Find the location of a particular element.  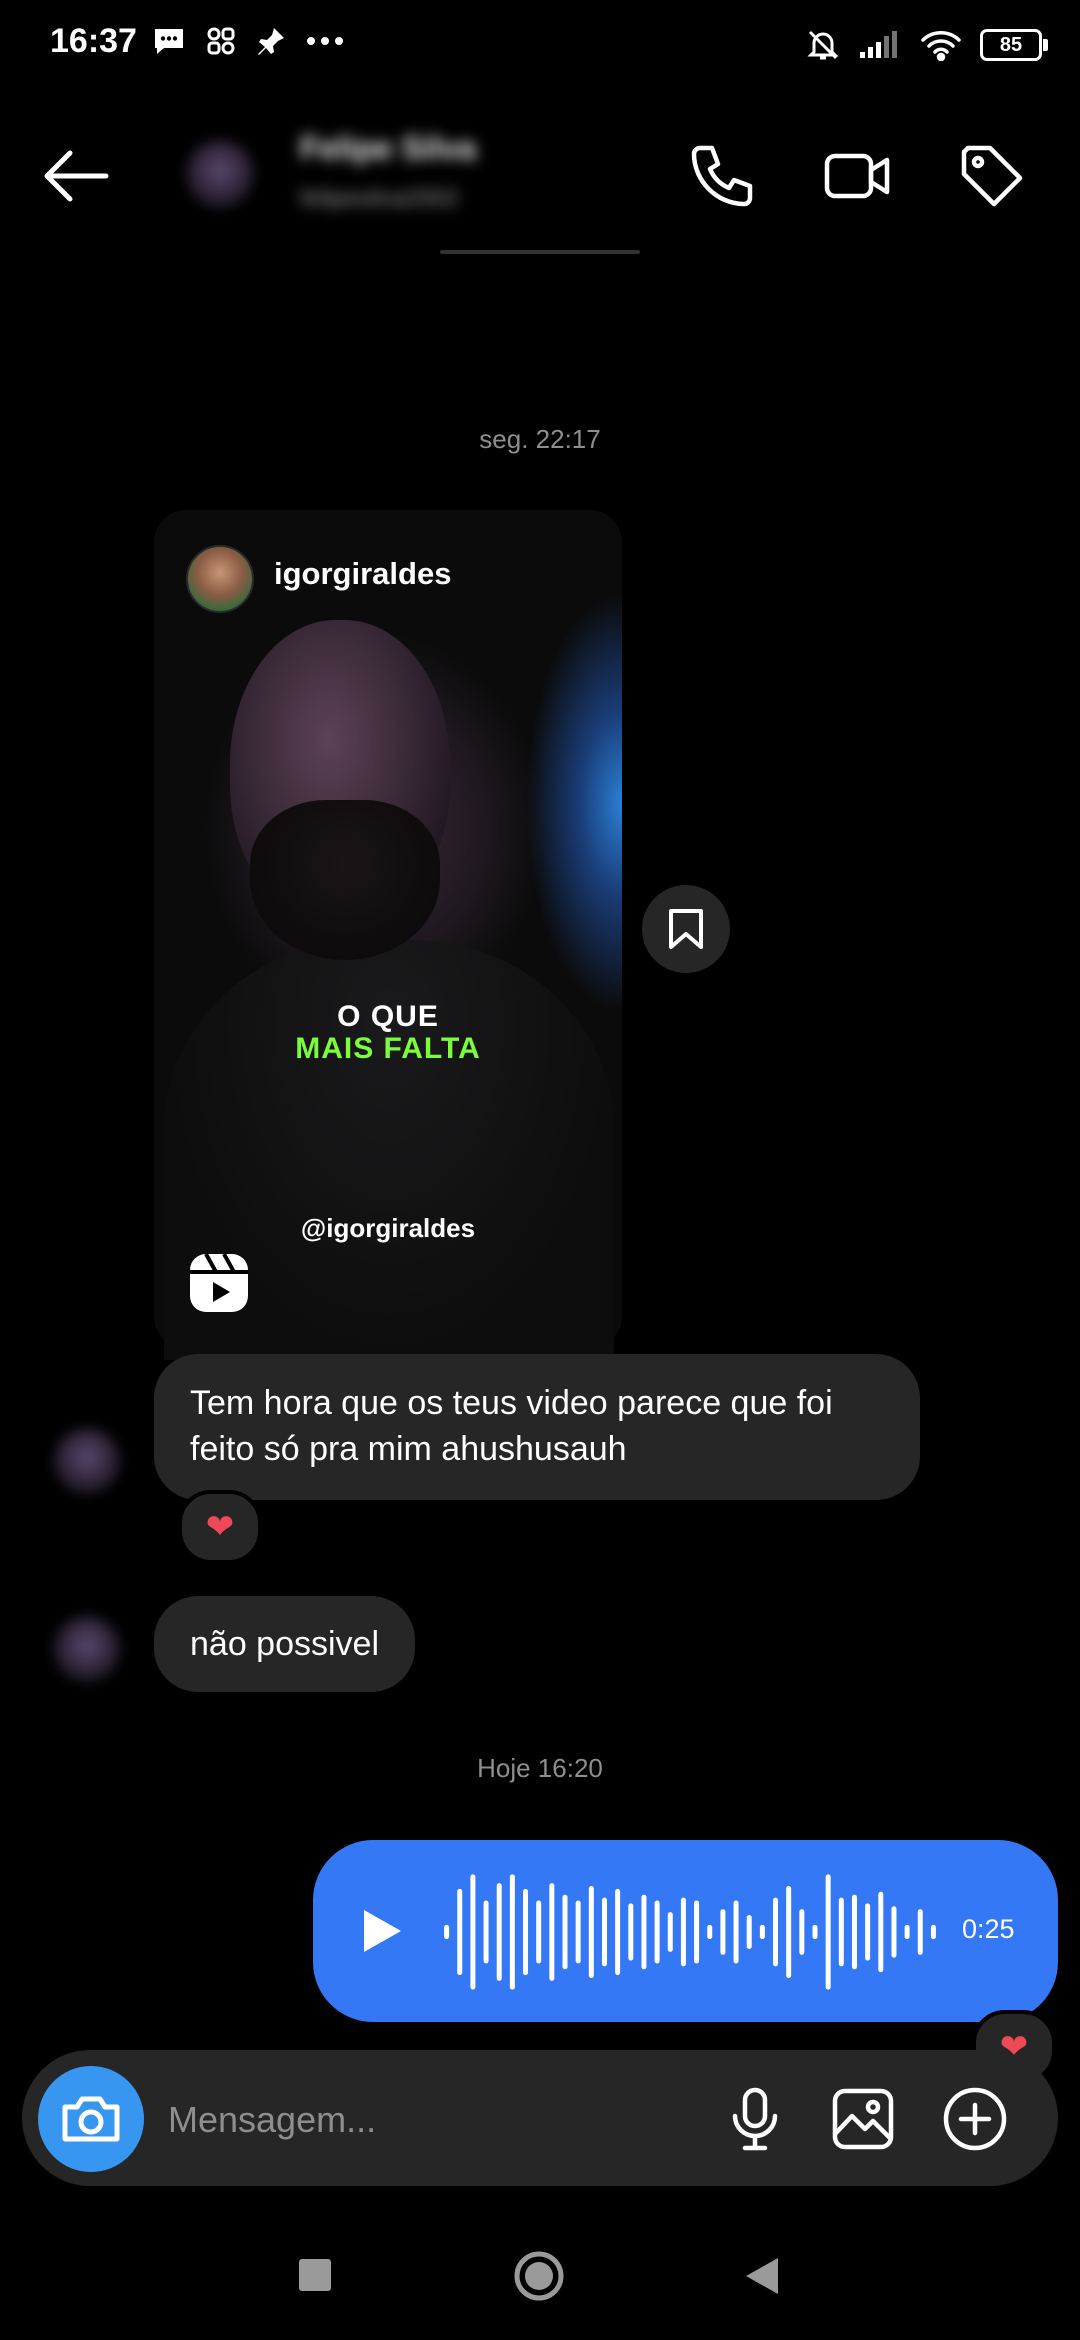

wifi-icon is located at coordinates (941, 46).